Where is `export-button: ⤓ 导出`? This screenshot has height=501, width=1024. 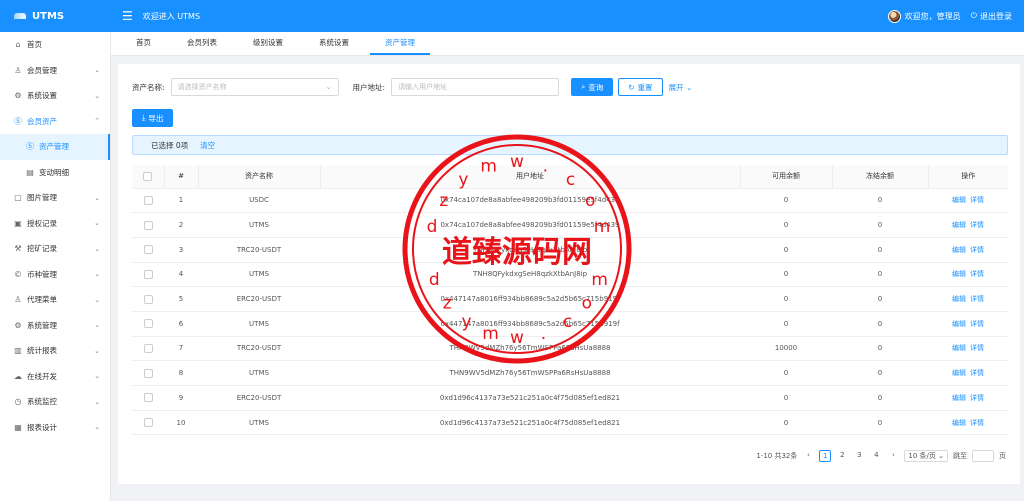 export-button: ⤓ 导出 is located at coordinates (153, 118).